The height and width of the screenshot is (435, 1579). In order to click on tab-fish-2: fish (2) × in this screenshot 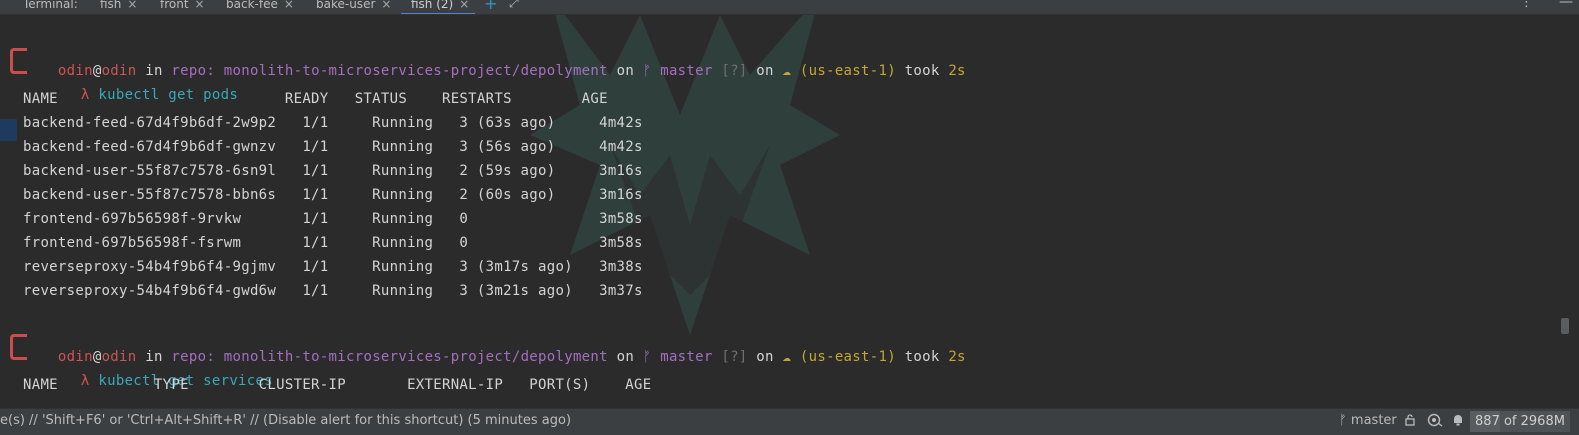, I will do `click(438, 7)`.